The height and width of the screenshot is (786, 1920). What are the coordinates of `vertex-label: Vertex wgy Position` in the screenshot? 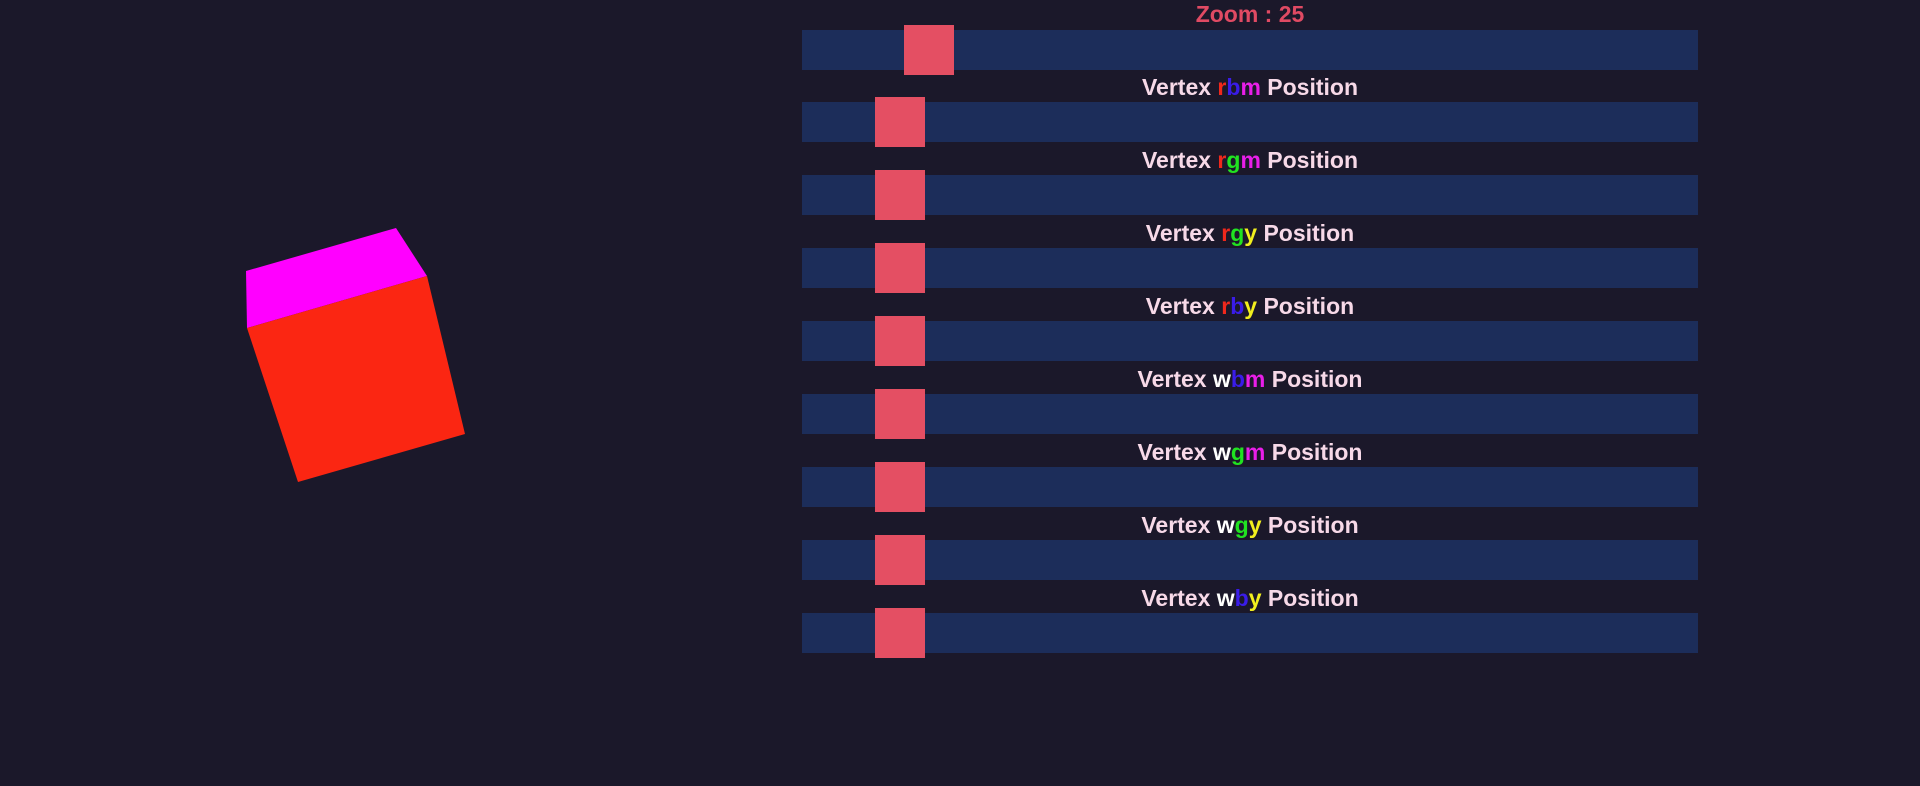 It's located at (1250, 525).